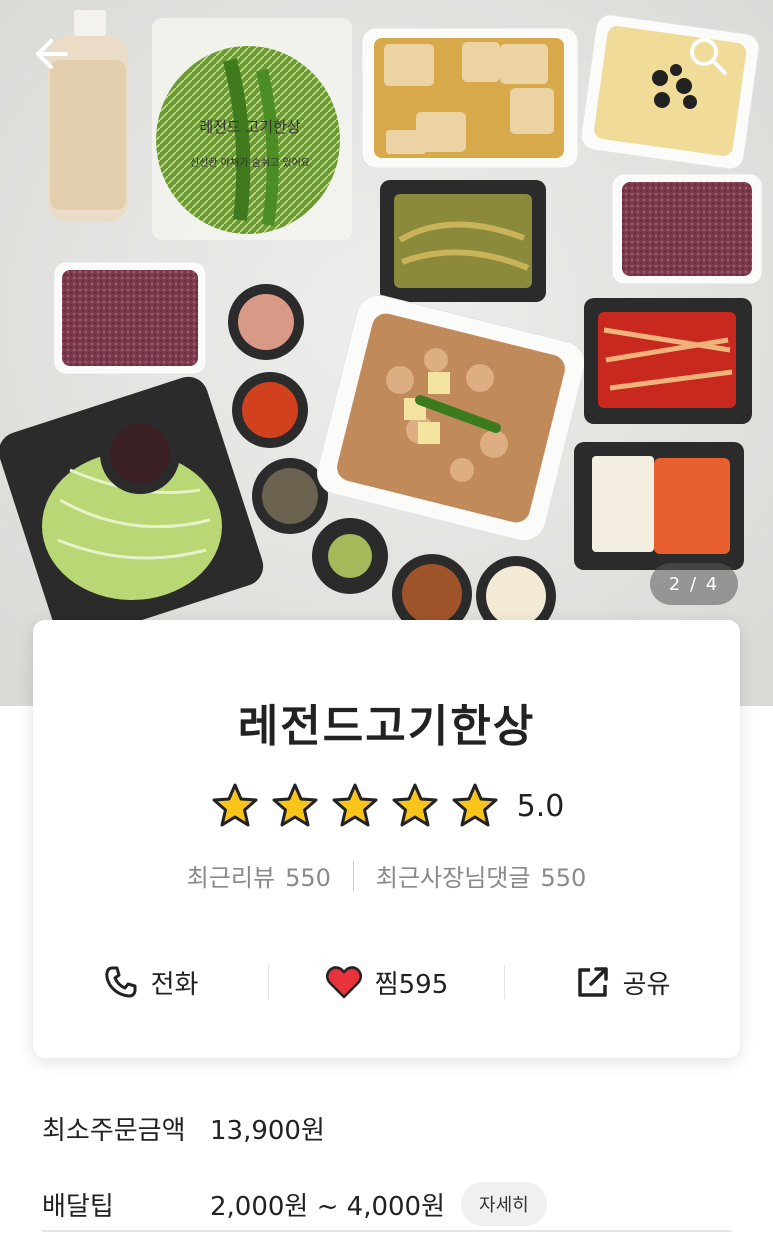 This screenshot has width=773, height=1242. I want to click on tofu-kimchi-container, so click(659, 506).